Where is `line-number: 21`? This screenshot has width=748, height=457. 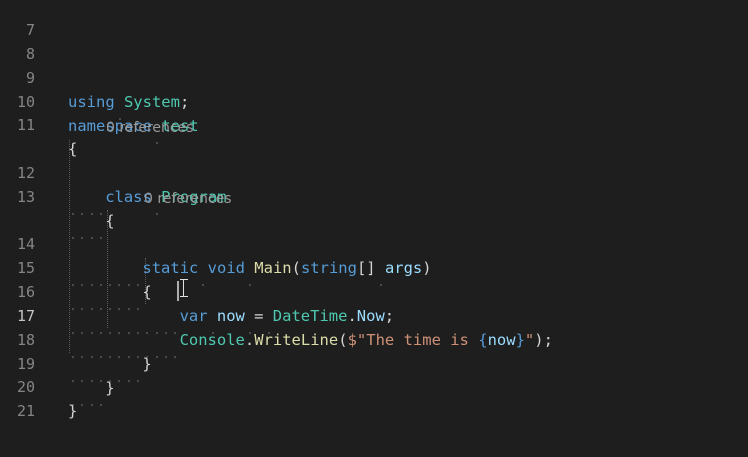
line-number: 21 is located at coordinates (25, 411).